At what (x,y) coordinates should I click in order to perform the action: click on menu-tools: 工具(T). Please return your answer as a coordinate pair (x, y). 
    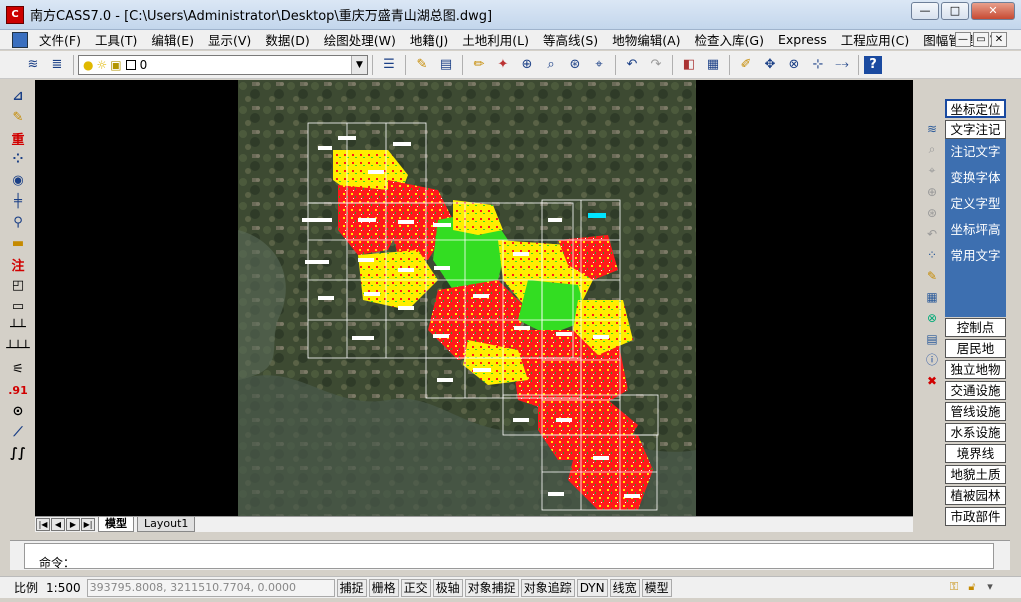
    Looking at the image, I should click on (116, 39).